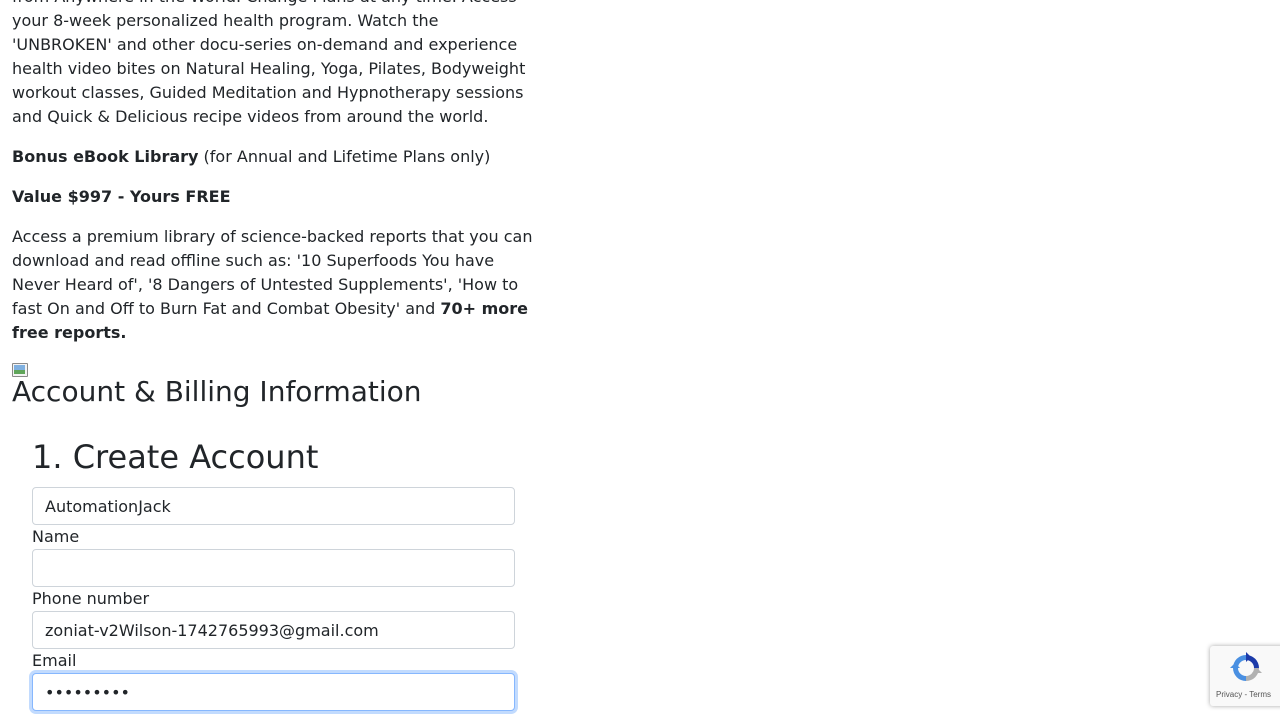 Image resolution: width=1280 pixels, height=720 pixels. What do you see at coordinates (20, 370) in the screenshot?
I see `broken-image-icon` at bounding box center [20, 370].